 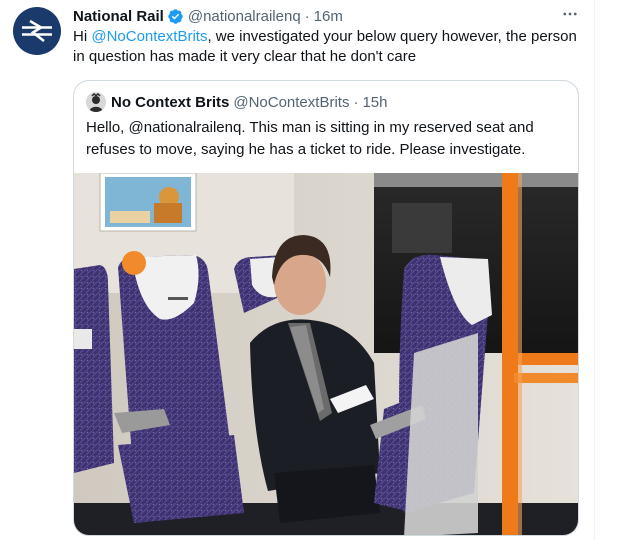 I want to click on author-handle: @nationalrailenq, so click(x=244, y=16).